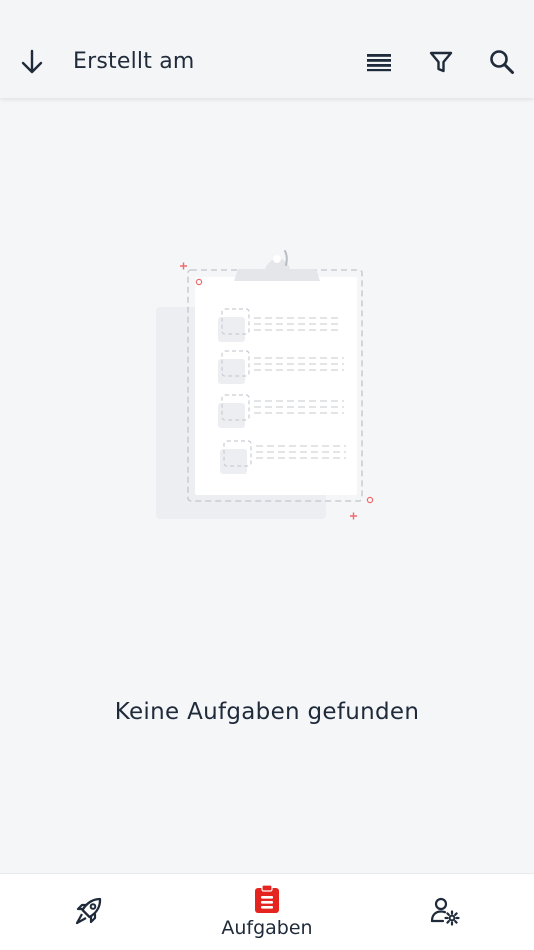 The height and width of the screenshot is (950, 534). I want to click on list-view-button, so click(379, 62).